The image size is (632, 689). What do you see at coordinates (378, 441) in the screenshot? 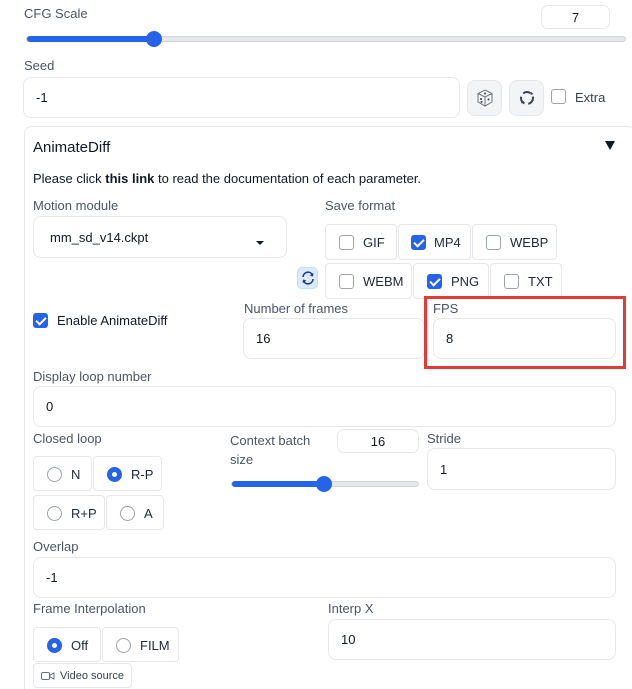
I see `context-batch-size-number: 16` at bounding box center [378, 441].